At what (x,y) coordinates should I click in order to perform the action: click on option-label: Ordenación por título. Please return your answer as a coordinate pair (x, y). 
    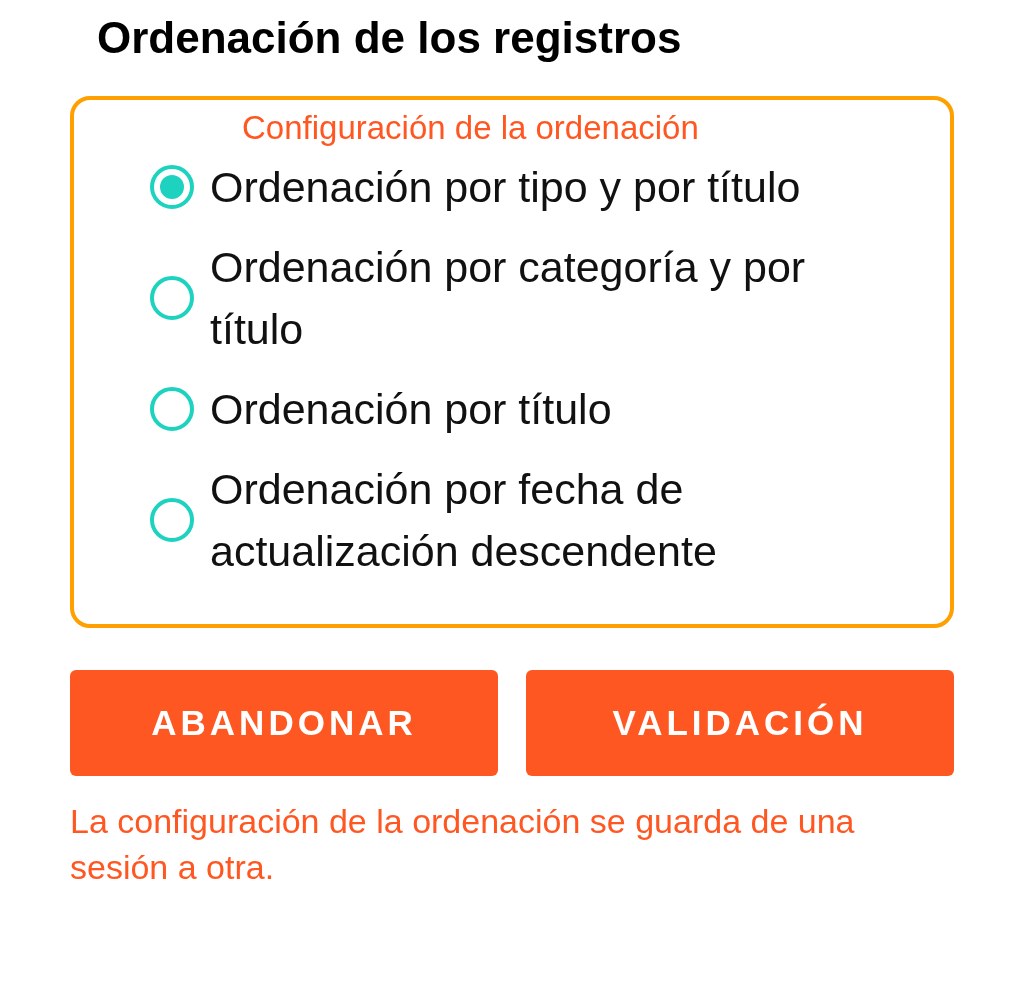
    Looking at the image, I should click on (530, 409).